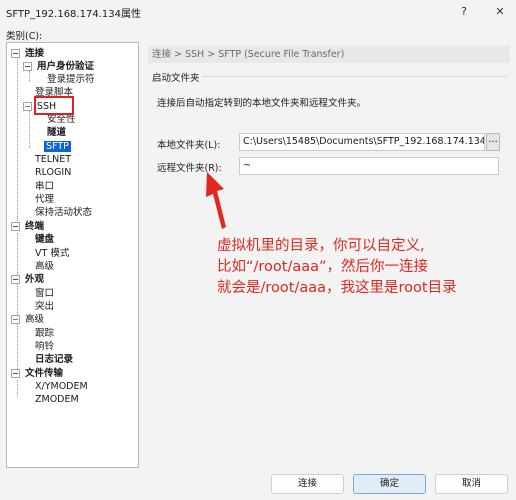  I want to click on arrow-shape, so click(216, 200).